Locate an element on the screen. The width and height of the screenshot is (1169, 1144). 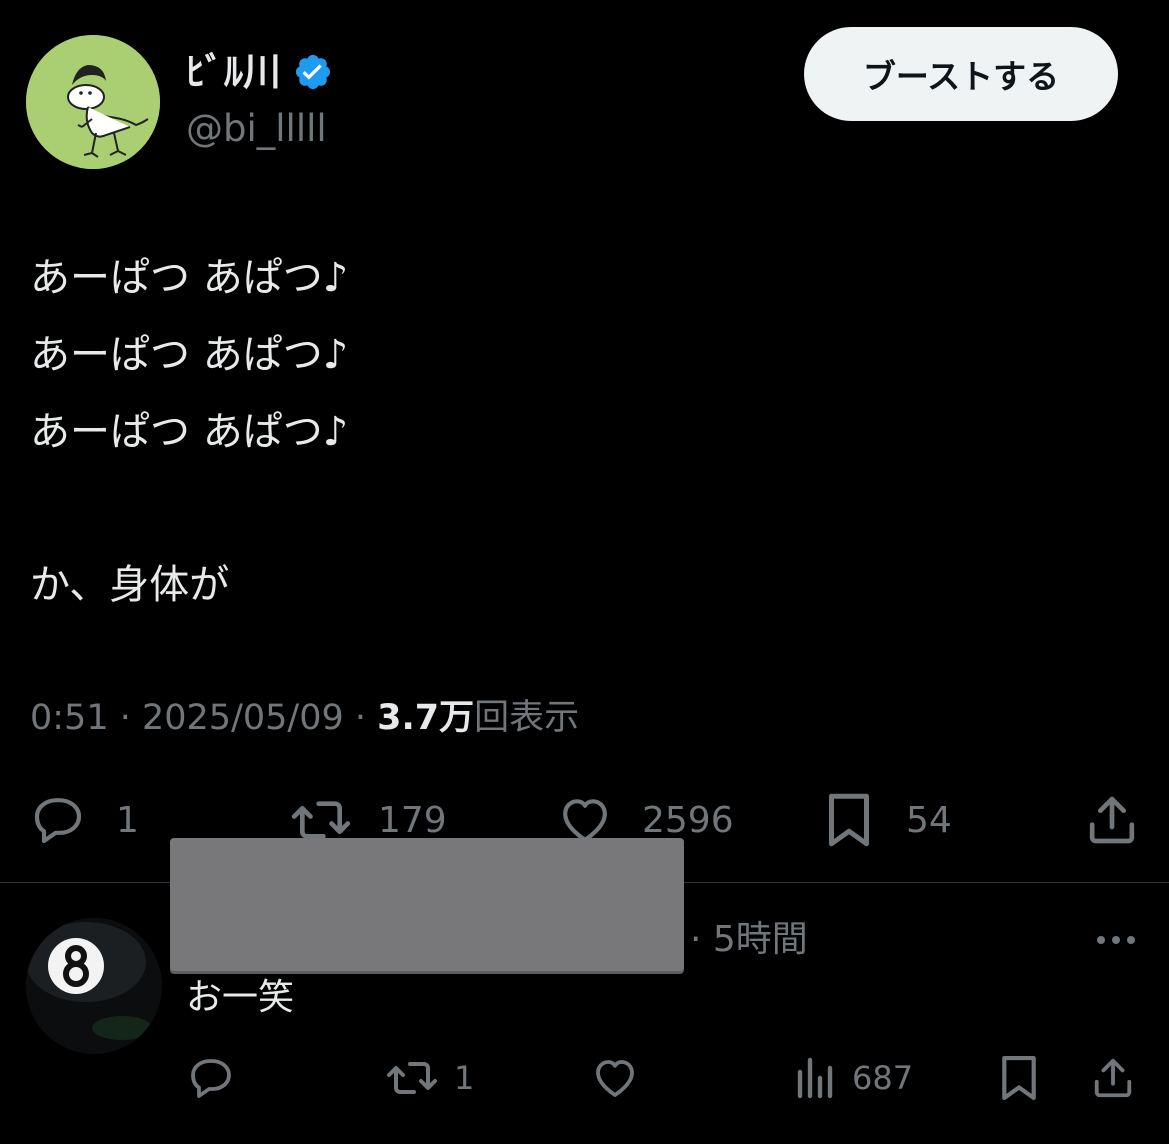
post-meta: 0:51 · 2025/05/09 · 3.7万回表示 is located at coordinates (304, 718).